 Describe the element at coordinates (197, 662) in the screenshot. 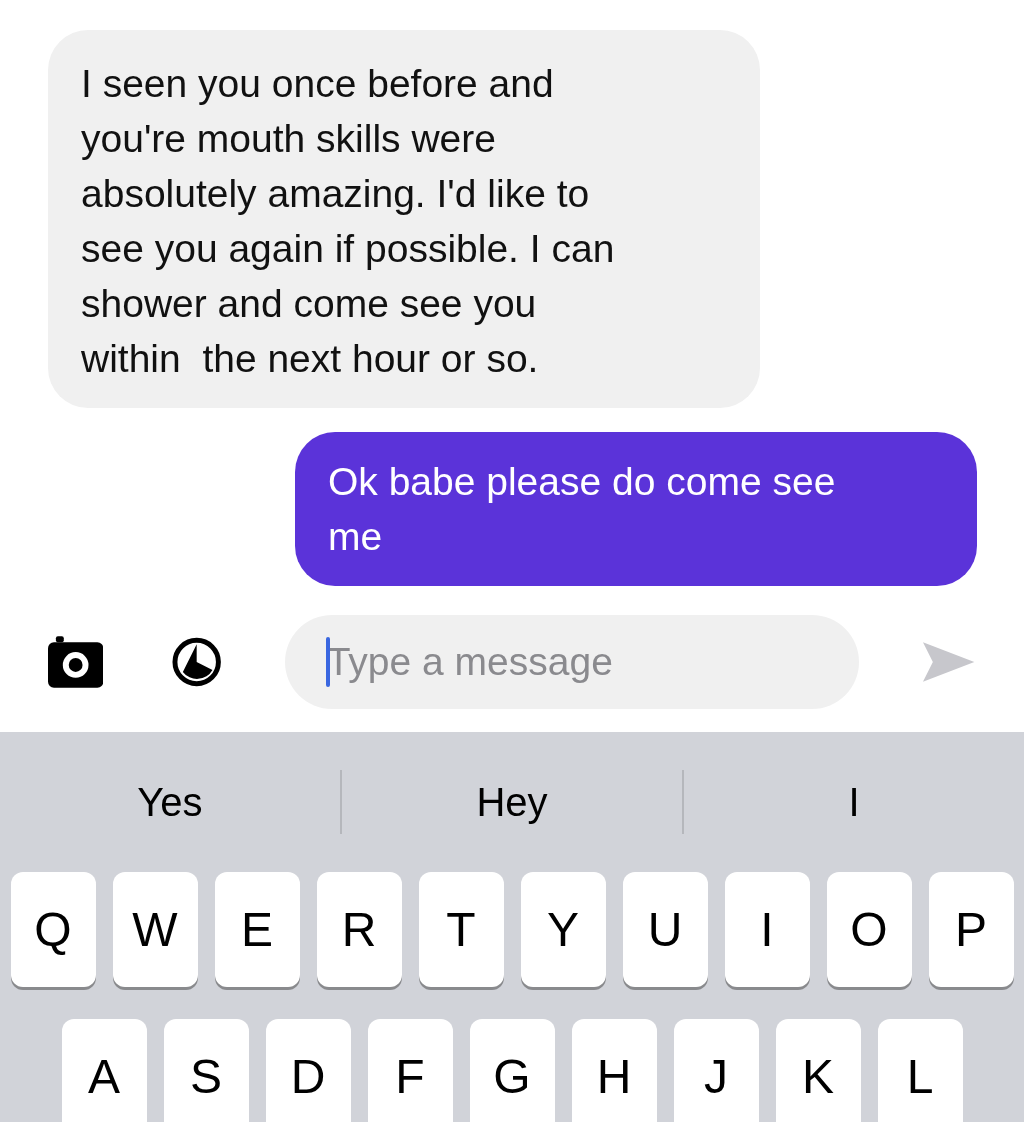

I see `sticker-icon` at that location.